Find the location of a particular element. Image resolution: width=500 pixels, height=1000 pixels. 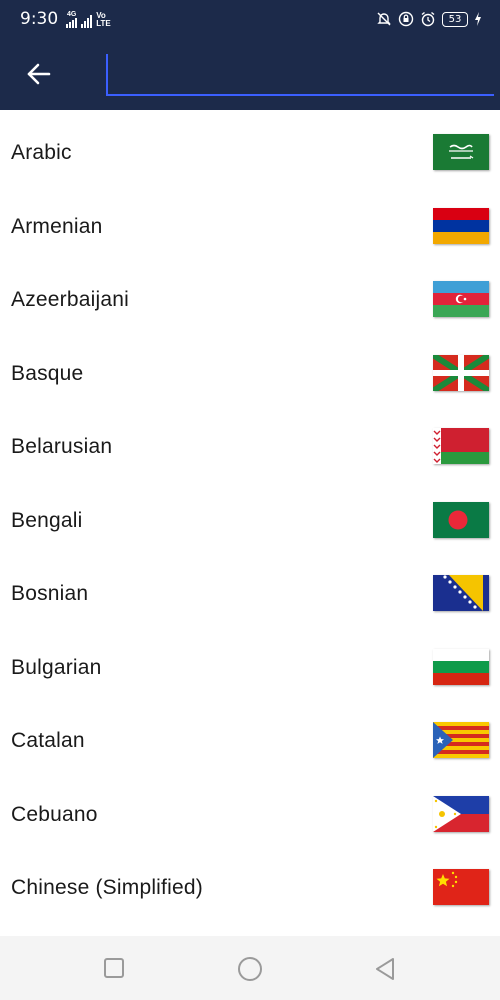

signal-icon: 4G is located at coordinates (72, 19).